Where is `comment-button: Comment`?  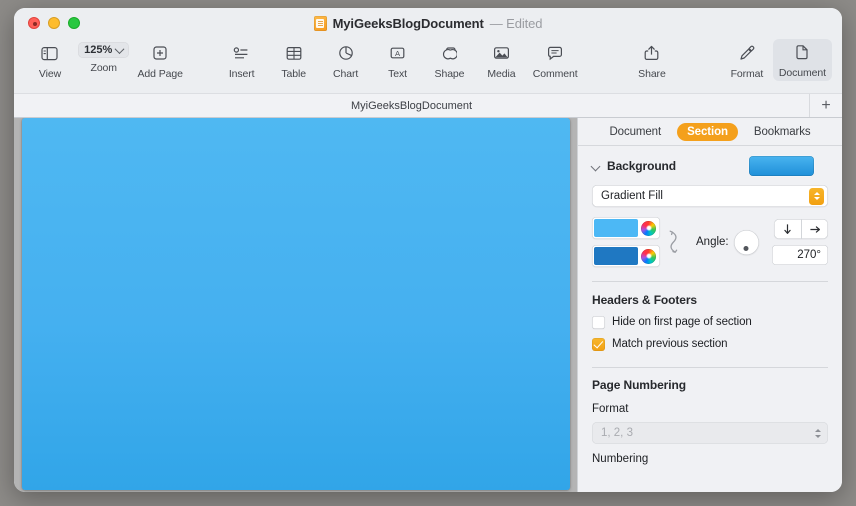
comment-button: Comment is located at coordinates (555, 60).